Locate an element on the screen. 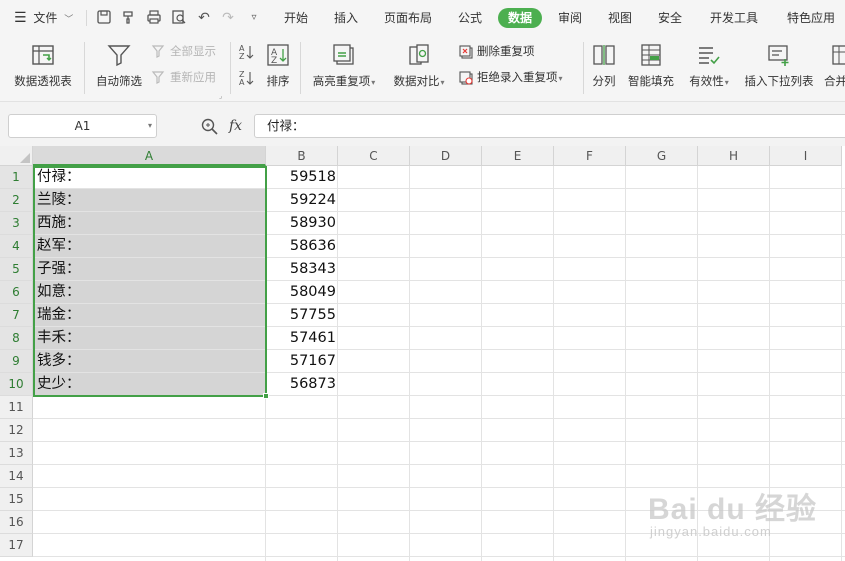 The image size is (845, 561). column-header-d: D is located at coordinates (446, 156).